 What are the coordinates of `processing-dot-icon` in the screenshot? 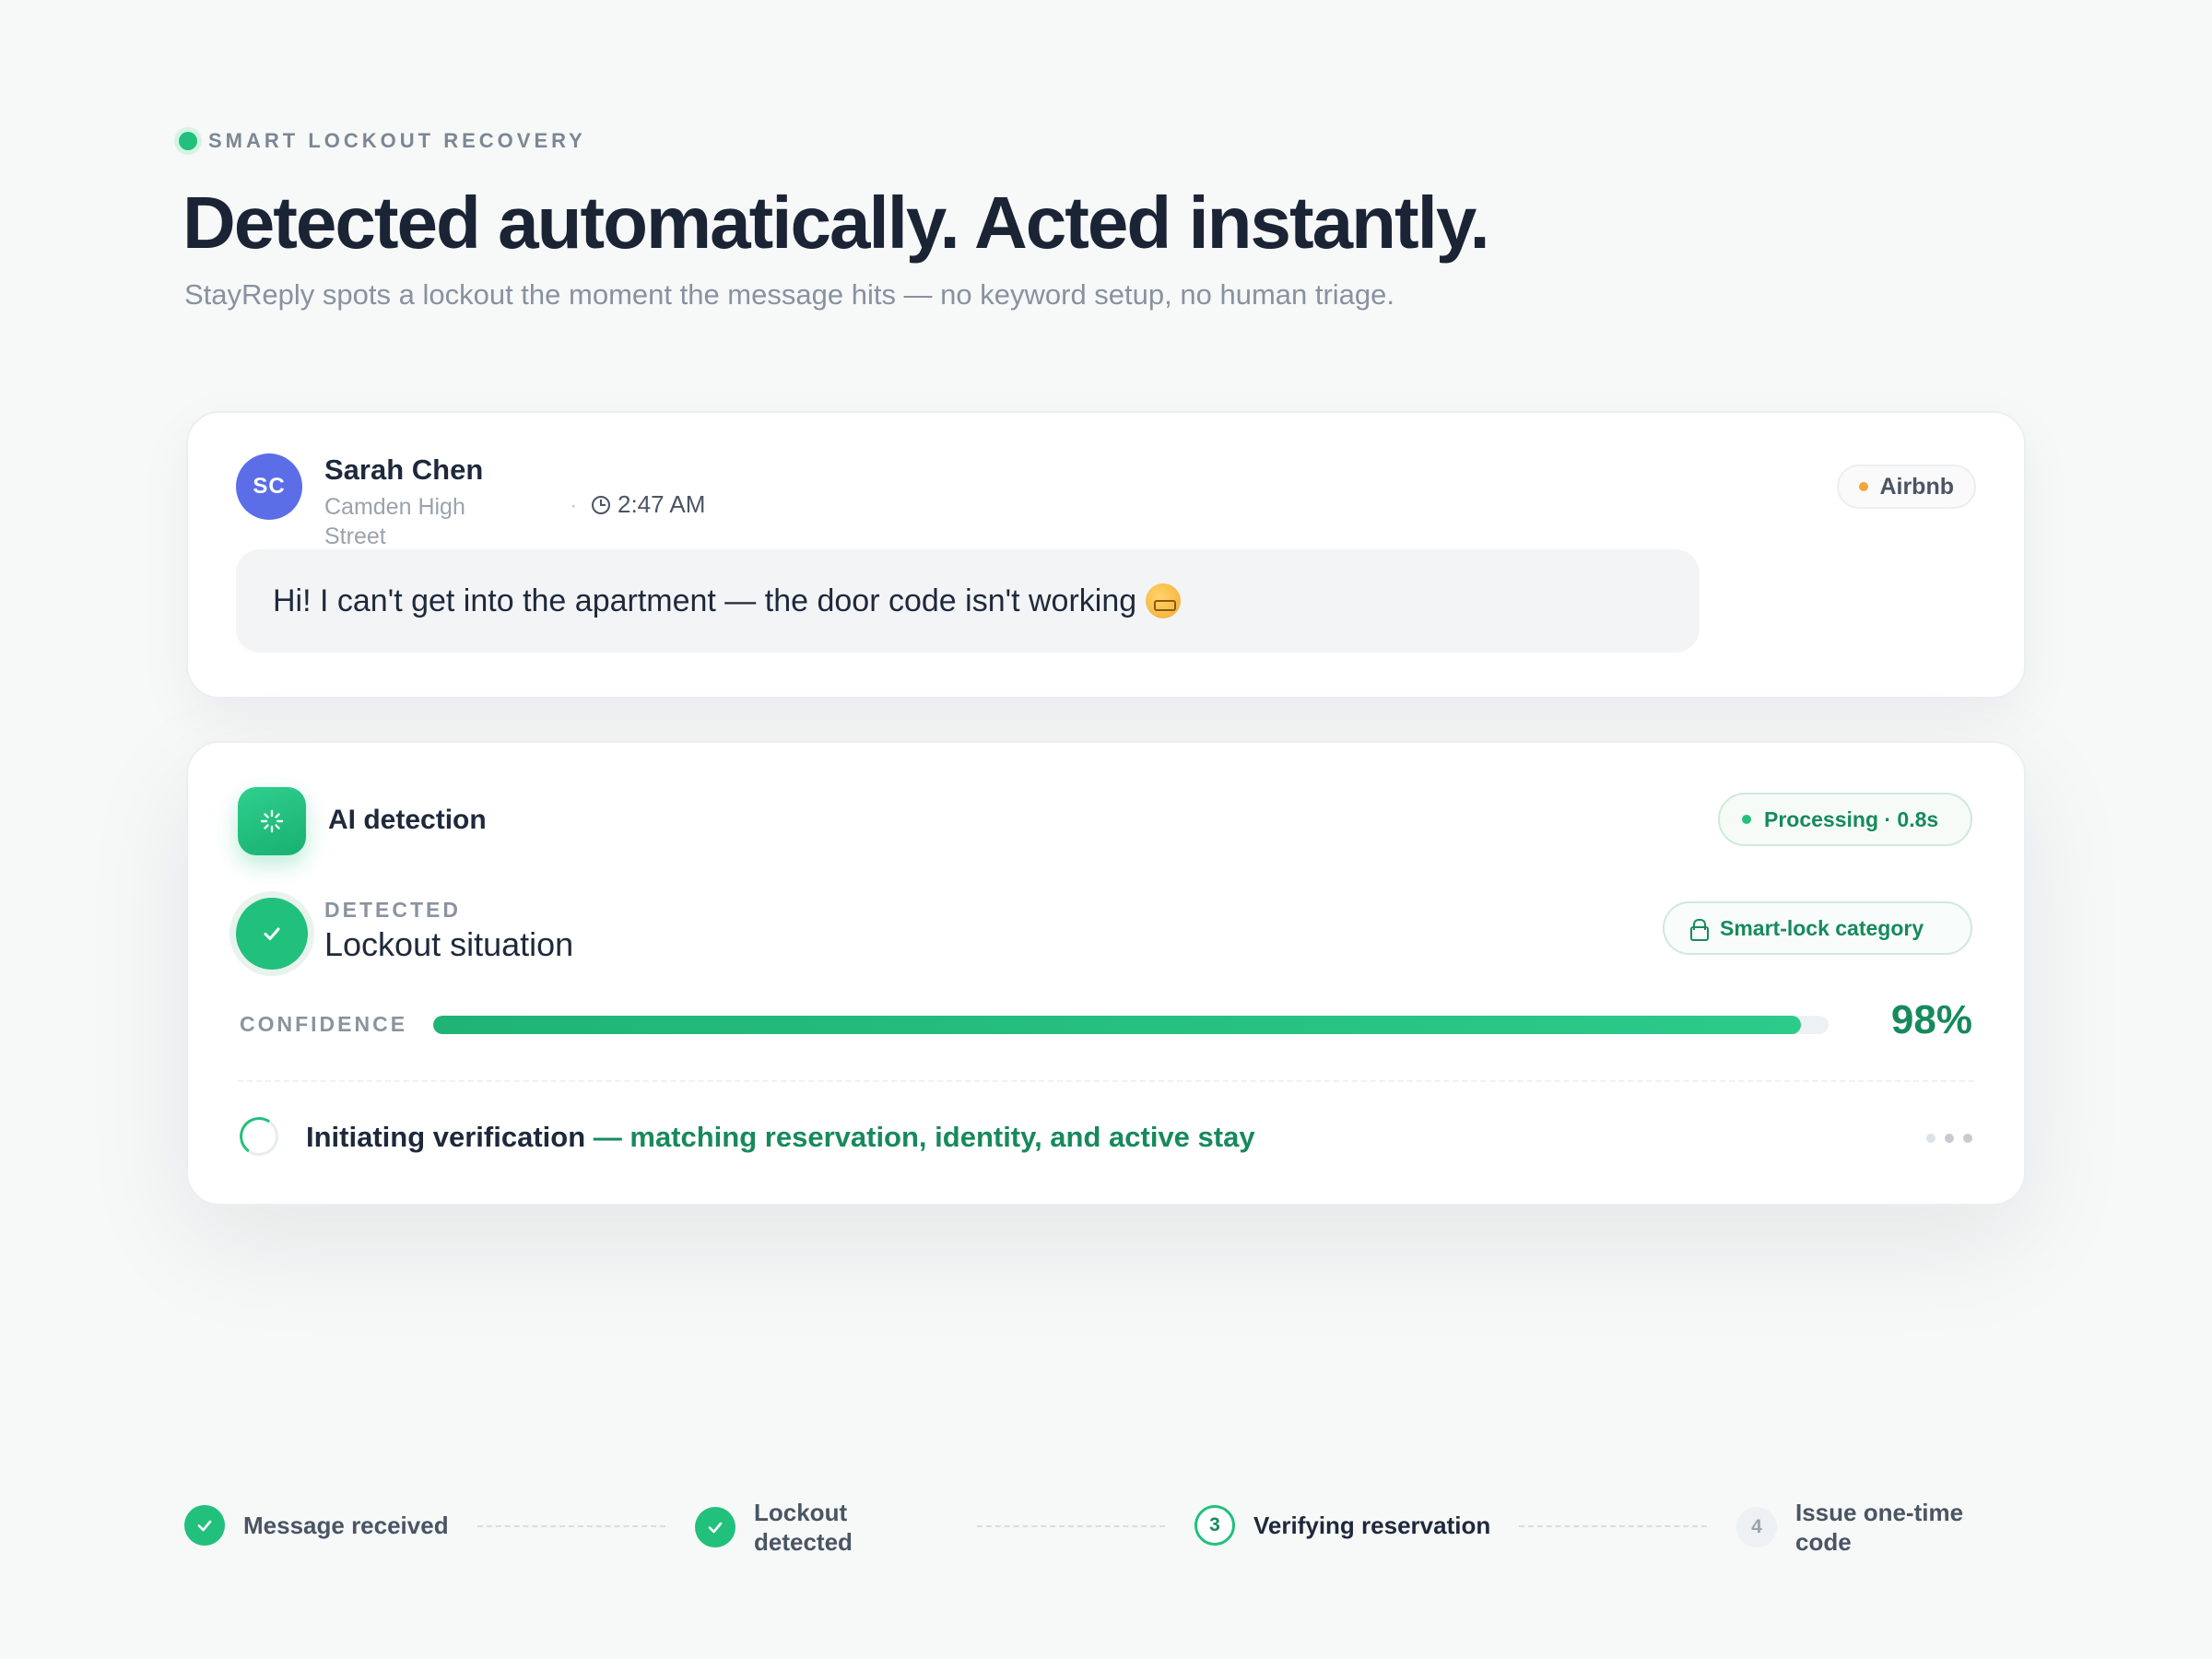 It's located at (1746, 819).